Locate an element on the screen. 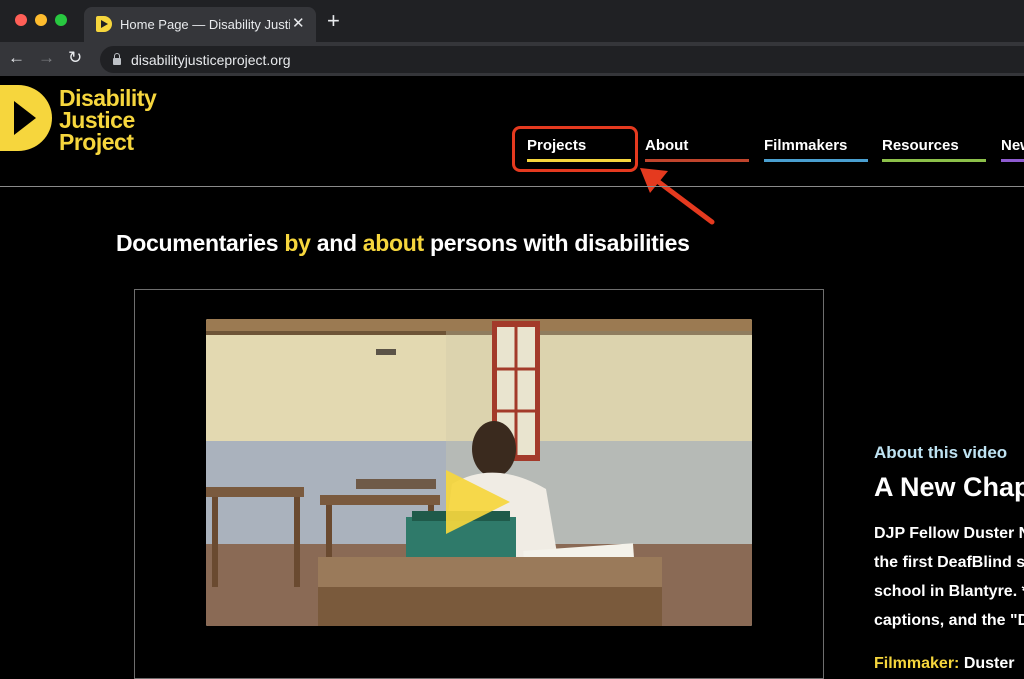 This screenshot has width=1024, height=679. nav-item-about: About is located at coordinates (697, 150).